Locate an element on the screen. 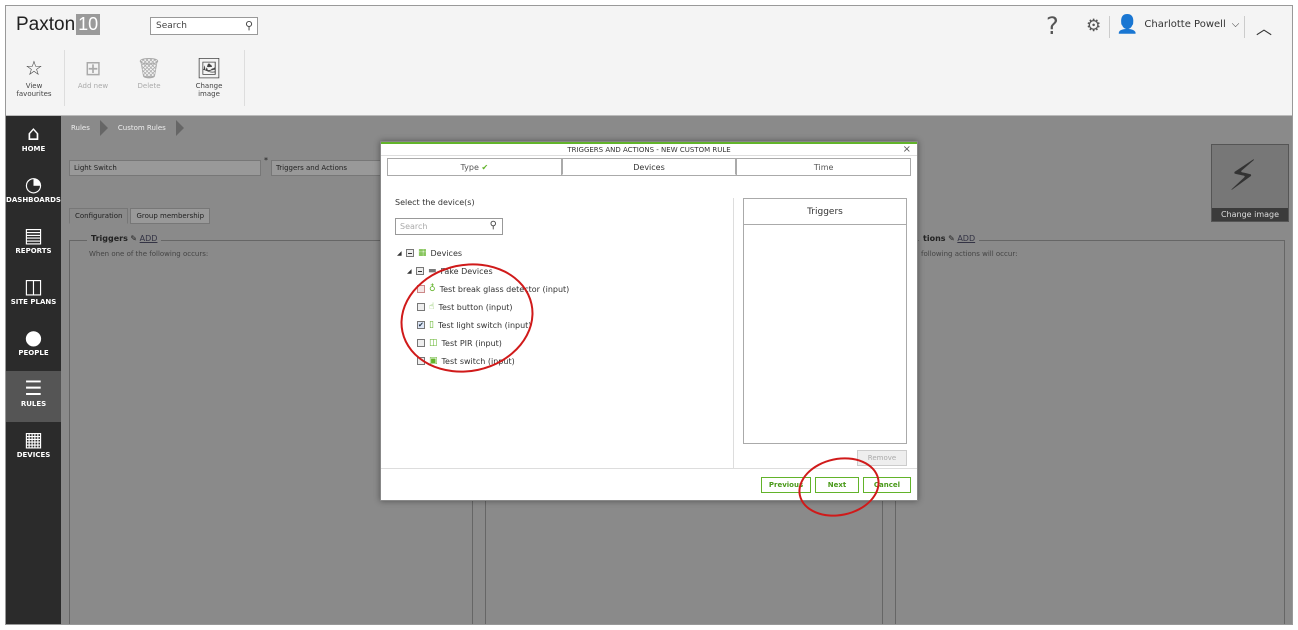 The image size is (1298, 630). checkmark-icon: ✔ is located at coordinates (485, 167).